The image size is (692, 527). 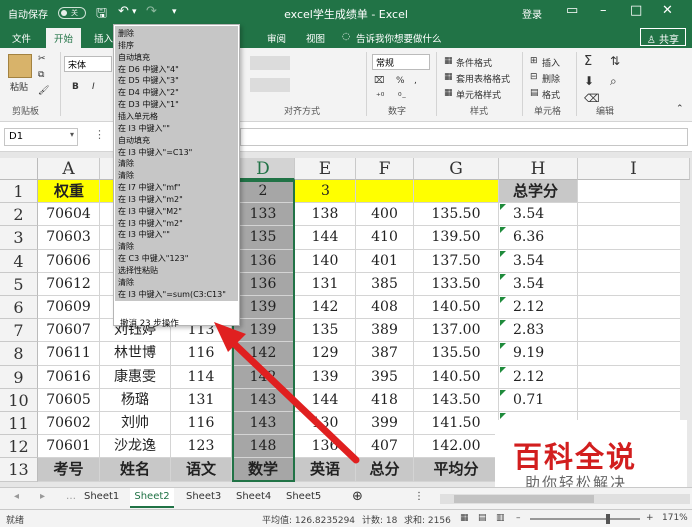 I want to click on collapse-ribbon-icon: ⌃, so click(x=680, y=109).